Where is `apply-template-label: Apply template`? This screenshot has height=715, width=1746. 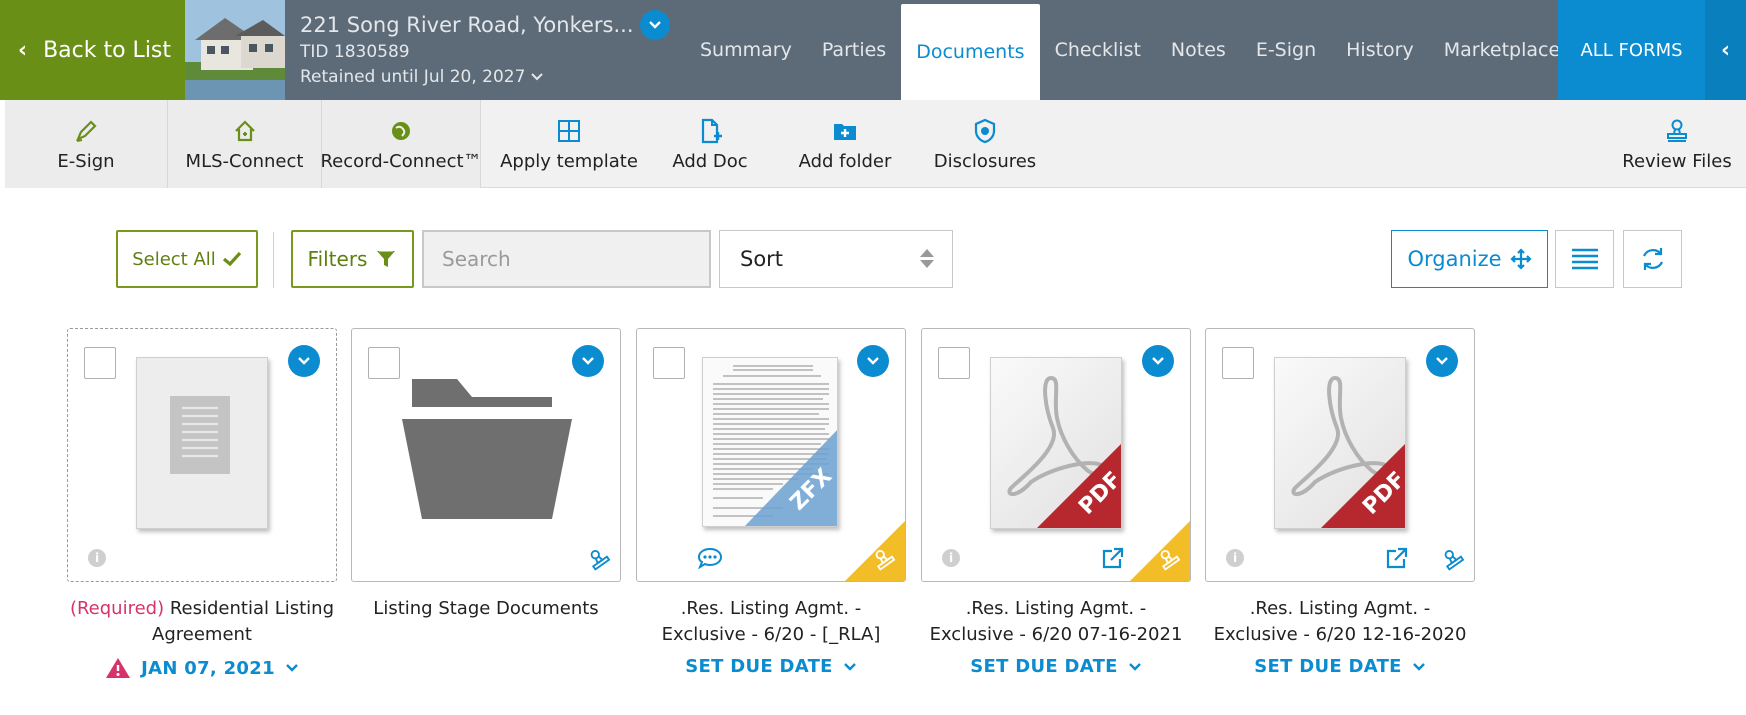 apply-template-label: Apply template is located at coordinates (569, 161).